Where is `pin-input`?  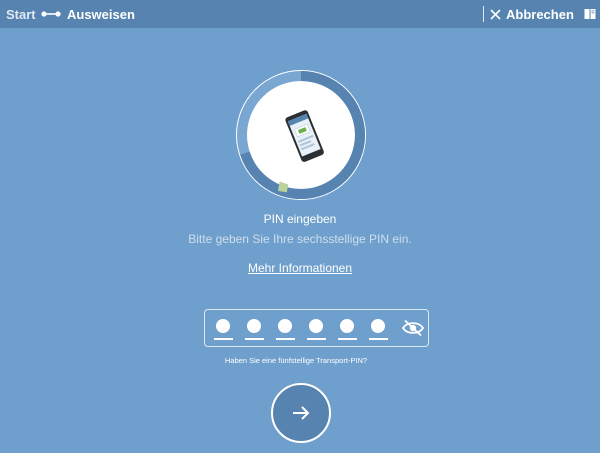
pin-input is located at coordinates (316, 328).